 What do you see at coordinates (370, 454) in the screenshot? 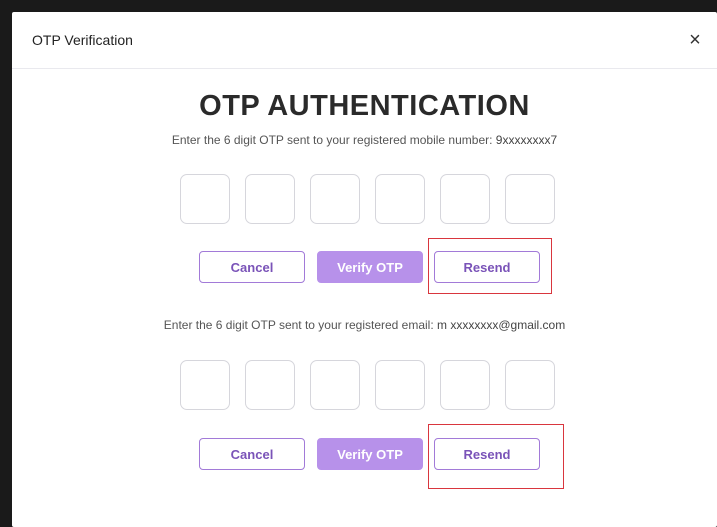
I see `email-verify-otp-button: Verify OTP` at bounding box center [370, 454].